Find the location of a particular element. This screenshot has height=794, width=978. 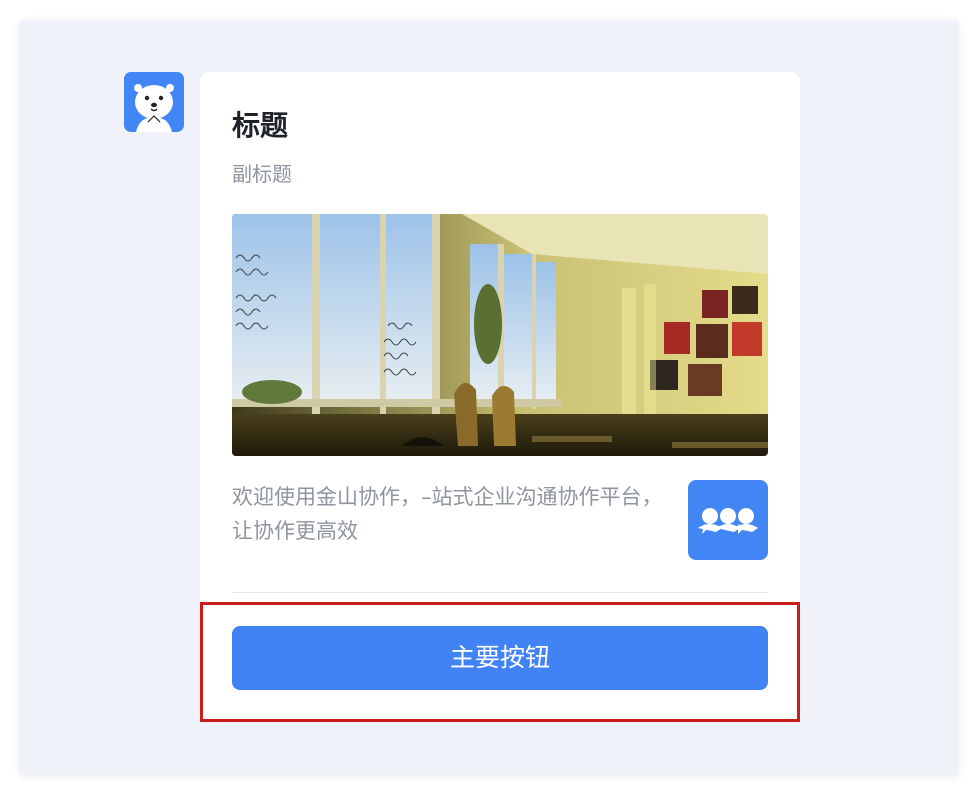

seal-mascot-icon is located at coordinates (154, 108).